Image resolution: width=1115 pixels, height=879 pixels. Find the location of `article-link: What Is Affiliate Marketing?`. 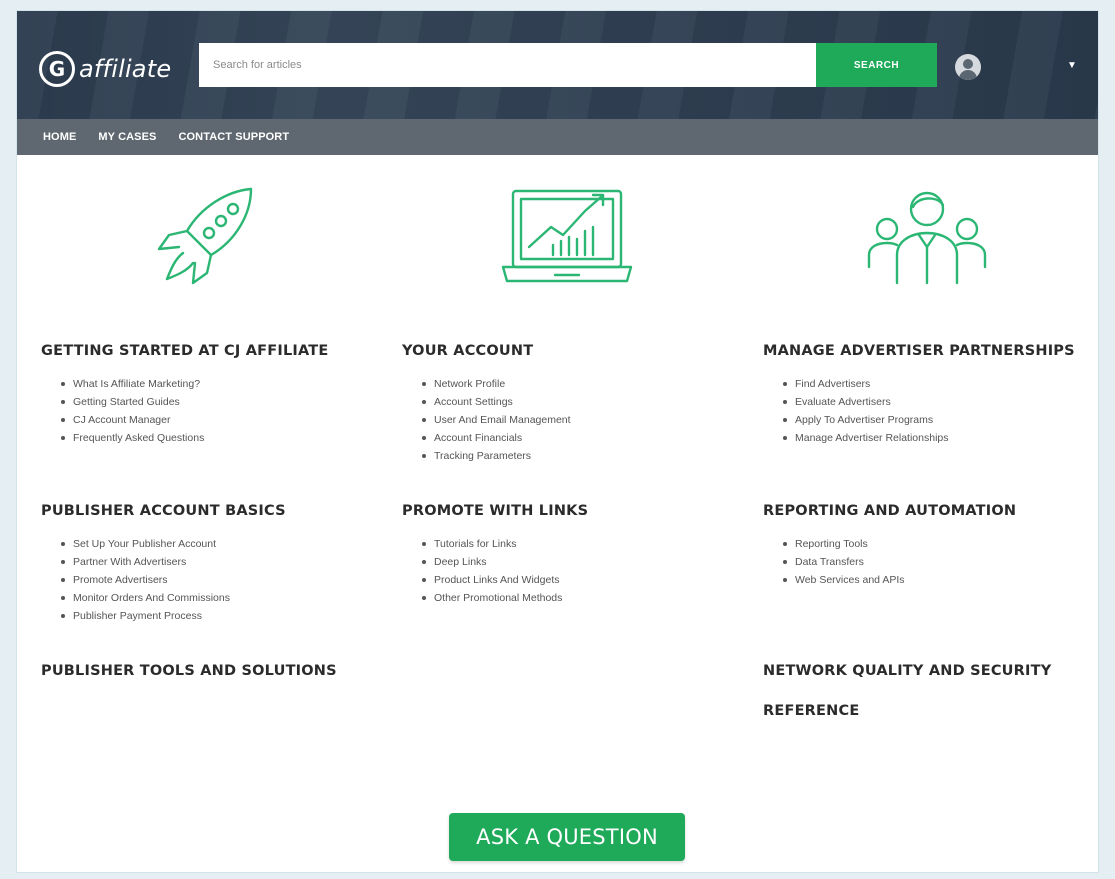

article-link: What Is Affiliate Marketing? is located at coordinates (136, 384).